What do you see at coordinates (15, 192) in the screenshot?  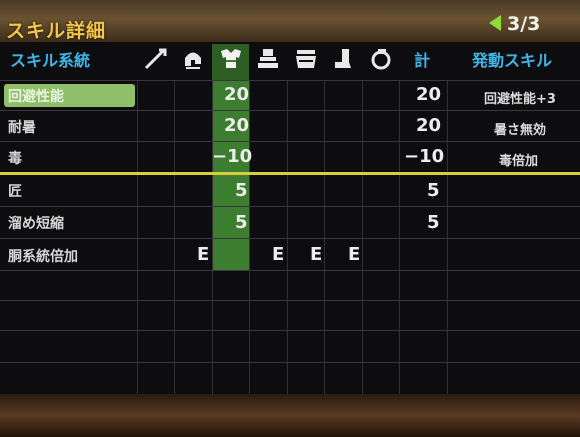 I see `skill-name: 匠` at bounding box center [15, 192].